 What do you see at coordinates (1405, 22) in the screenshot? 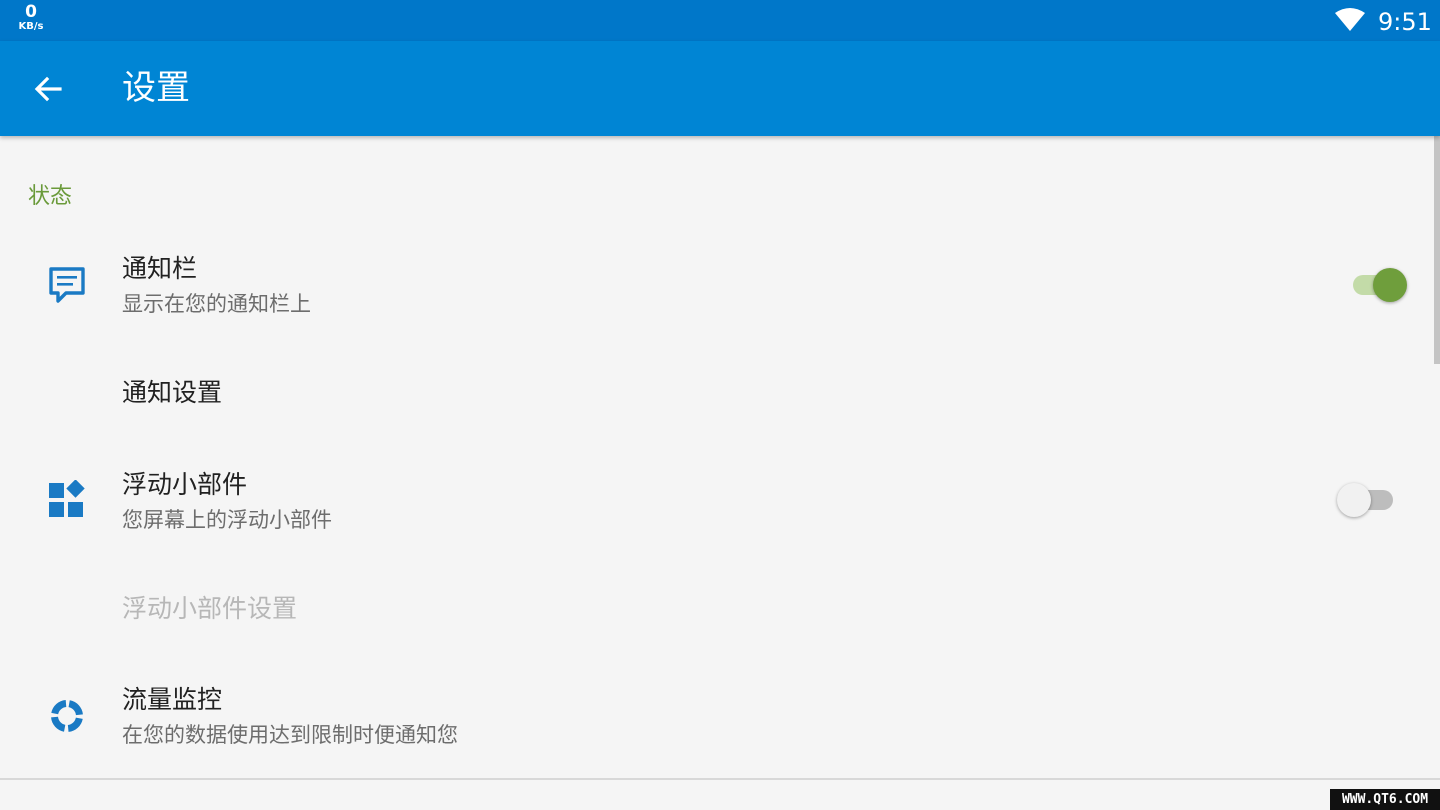
I see `clock: 9:51` at bounding box center [1405, 22].